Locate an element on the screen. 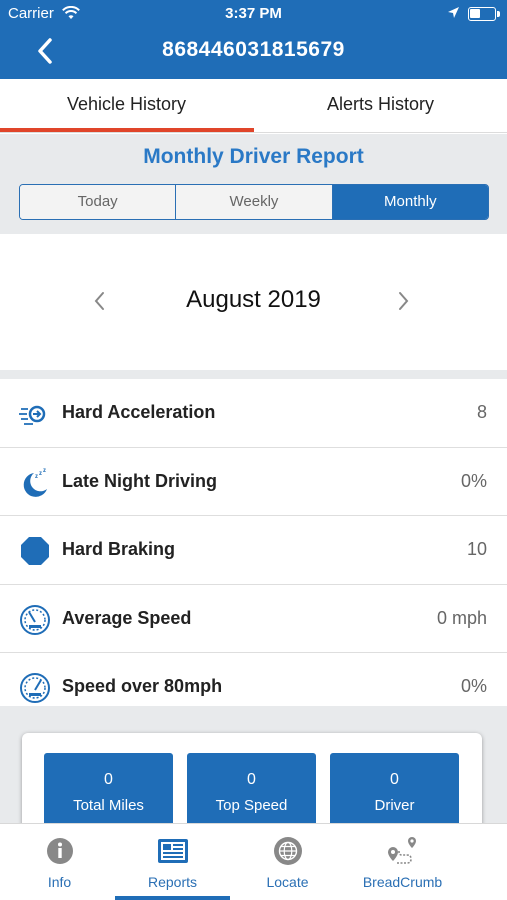 This screenshot has width=507, height=900. tabbar-active-indicator is located at coordinates (172, 898).